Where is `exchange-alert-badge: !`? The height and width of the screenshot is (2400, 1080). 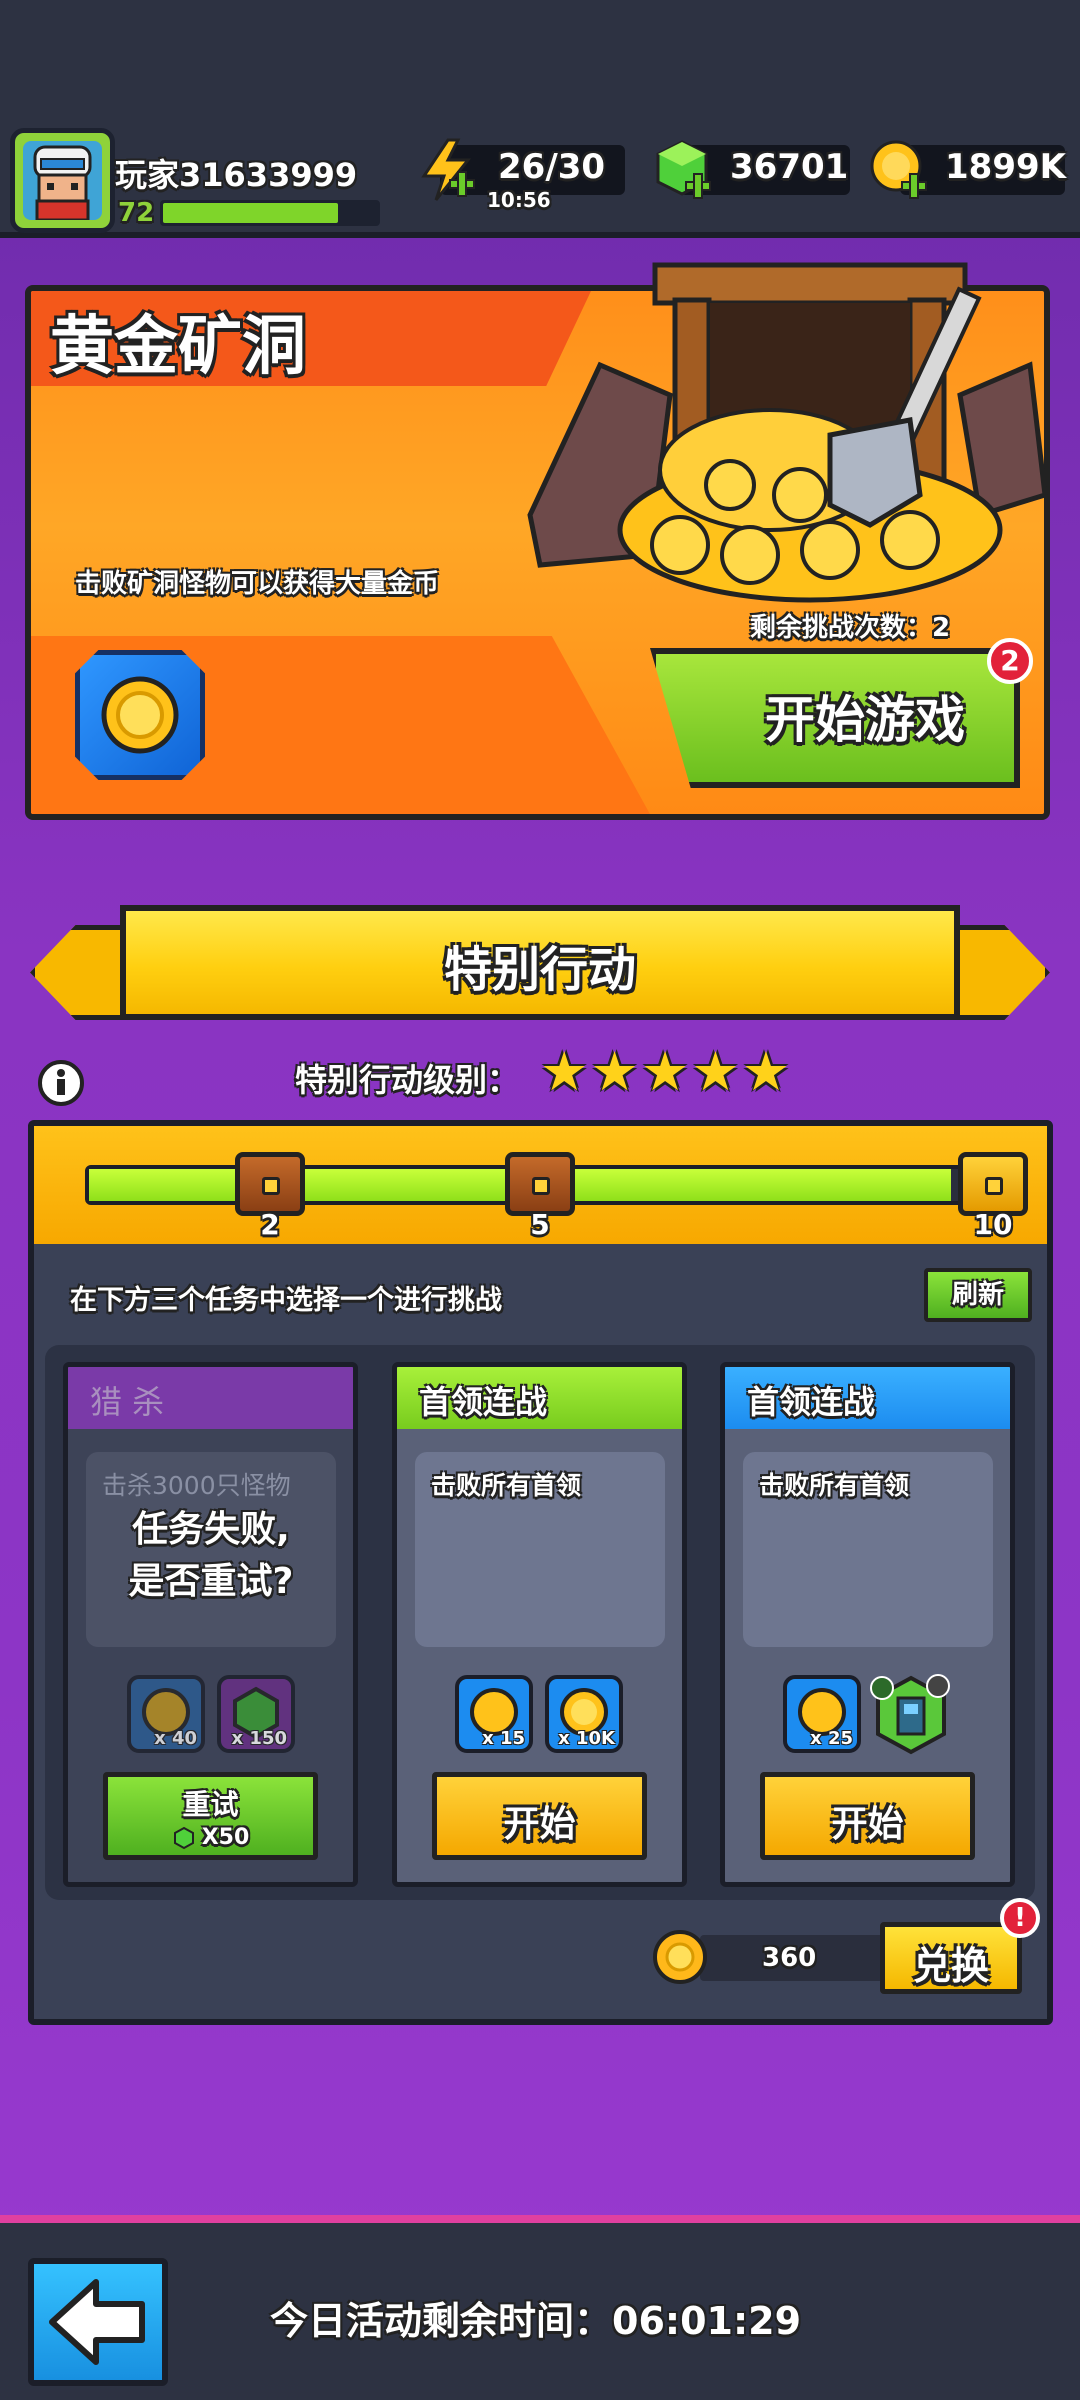
exchange-alert-badge: ! is located at coordinates (1020, 1918).